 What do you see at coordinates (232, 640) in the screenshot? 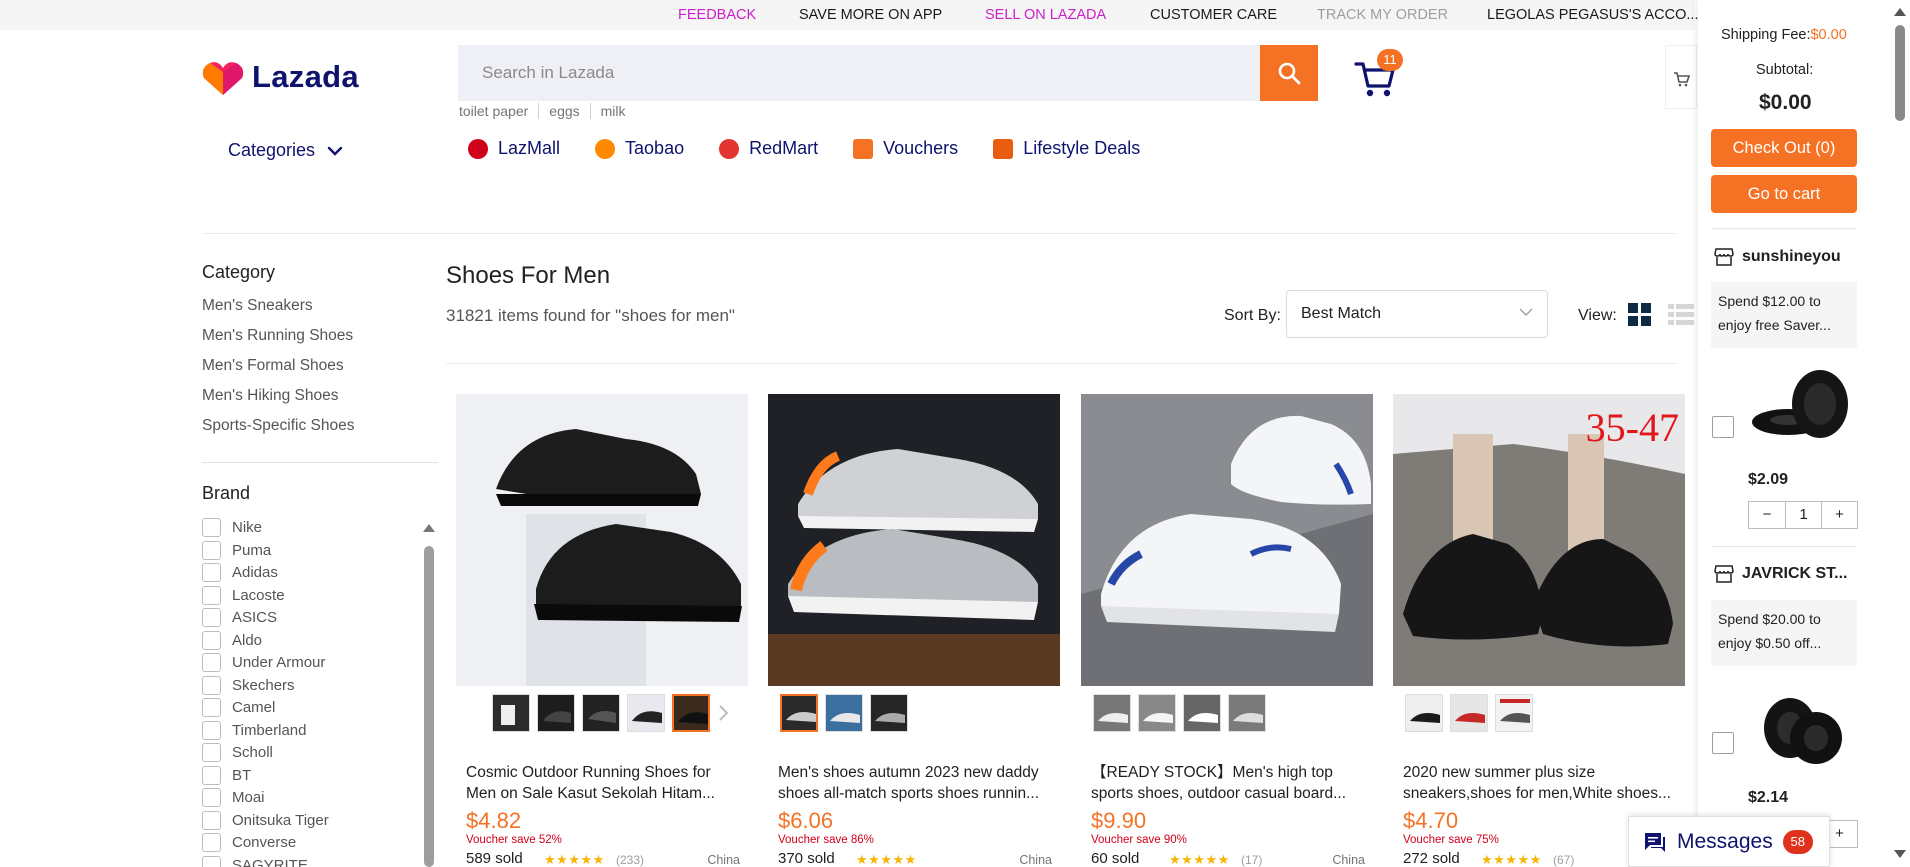
I see `brand-checkbox: Aldo` at bounding box center [232, 640].